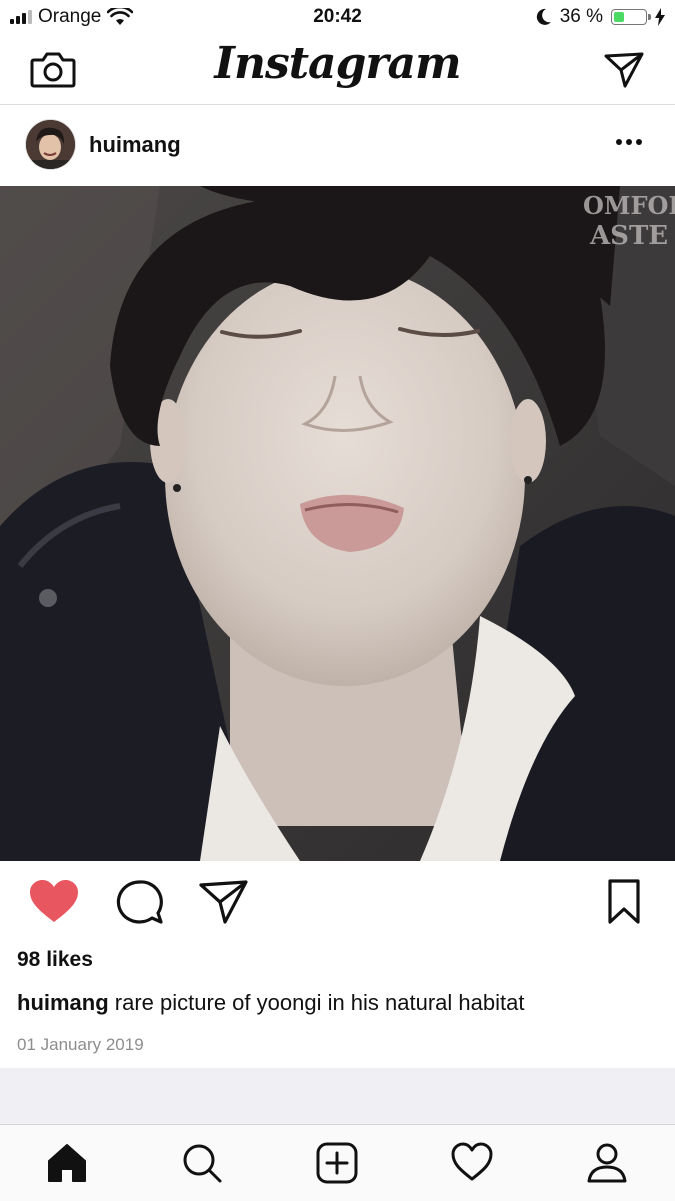  Describe the element at coordinates (54, 902) in the screenshot. I see `heart-icon` at that location.